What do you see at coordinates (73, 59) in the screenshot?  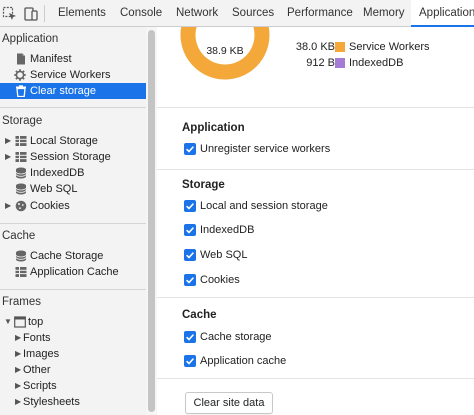 I see `sidebar-item-manifest: Manifest` at bounding box center [73, 59].